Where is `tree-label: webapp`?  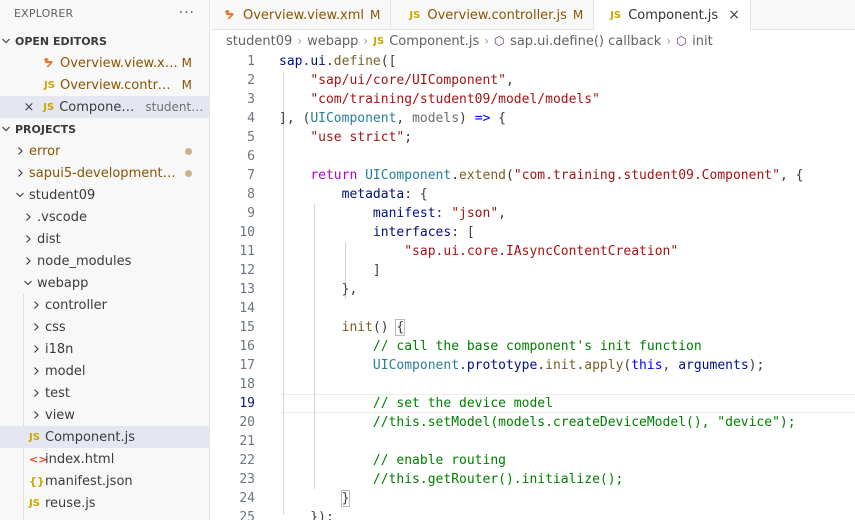 tree-label: webapp is located at coordinates (63, 283).